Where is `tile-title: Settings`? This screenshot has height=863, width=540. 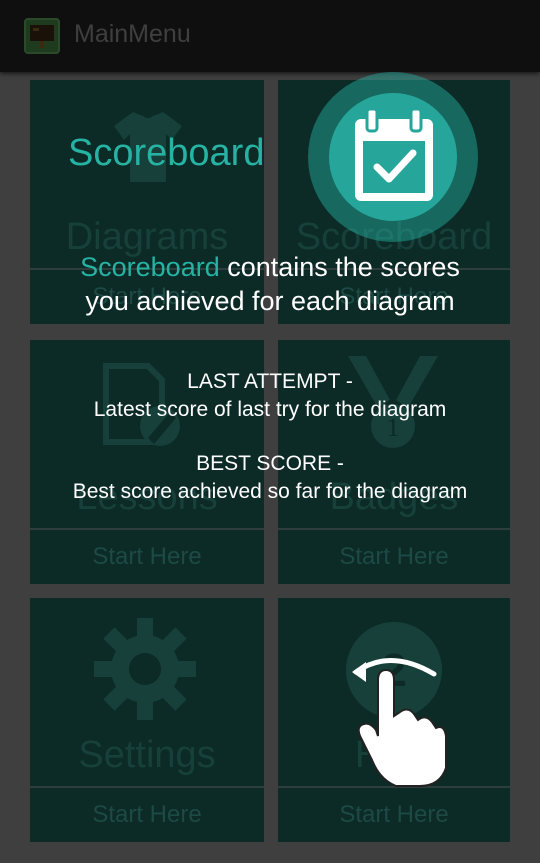
tile-title: Settings is located at coordinates (147, 755).